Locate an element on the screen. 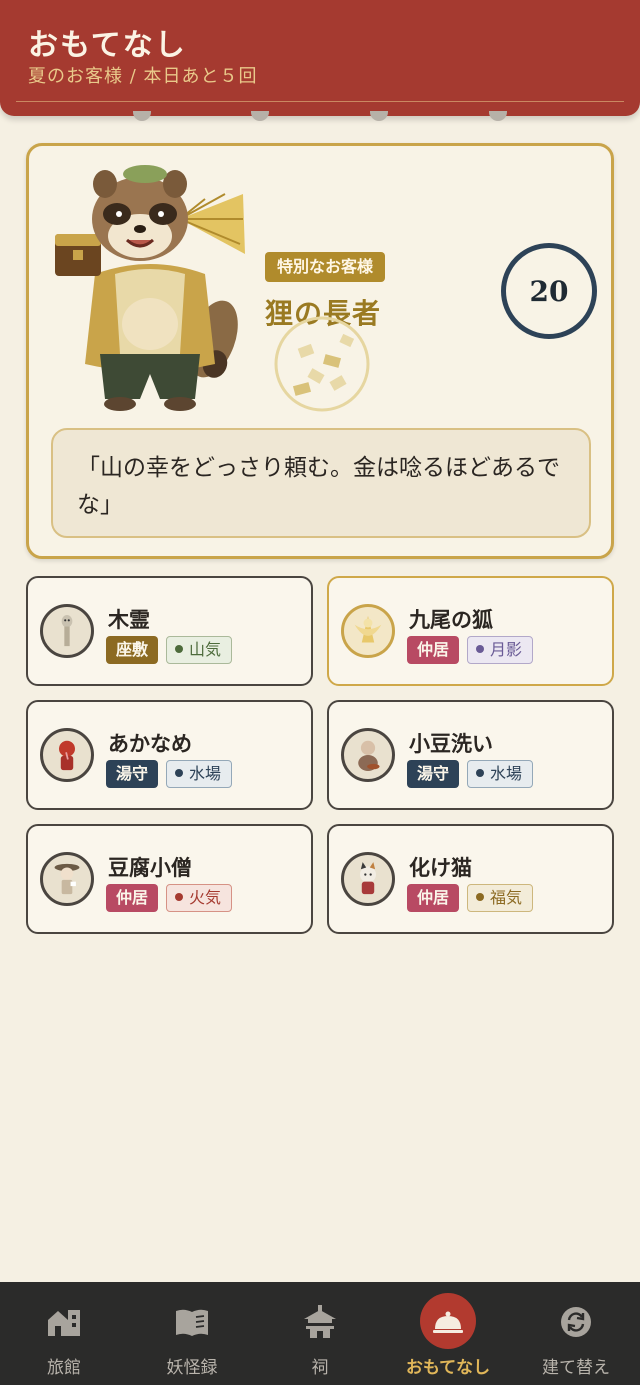  nav-label: 祠 is located at coordinates (320, 1368).